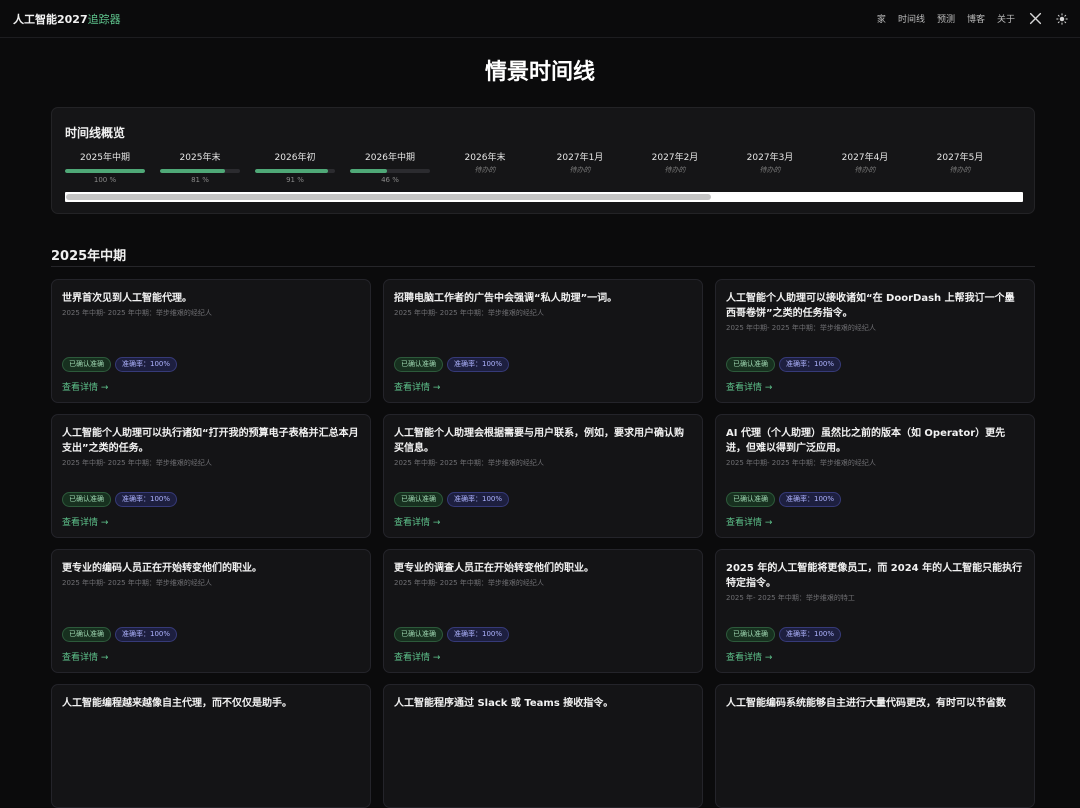  Describe the element at coordinates (200, 168) in the screenshot. I see `milestone-2025-late: 2025年末 81 %` at that location.